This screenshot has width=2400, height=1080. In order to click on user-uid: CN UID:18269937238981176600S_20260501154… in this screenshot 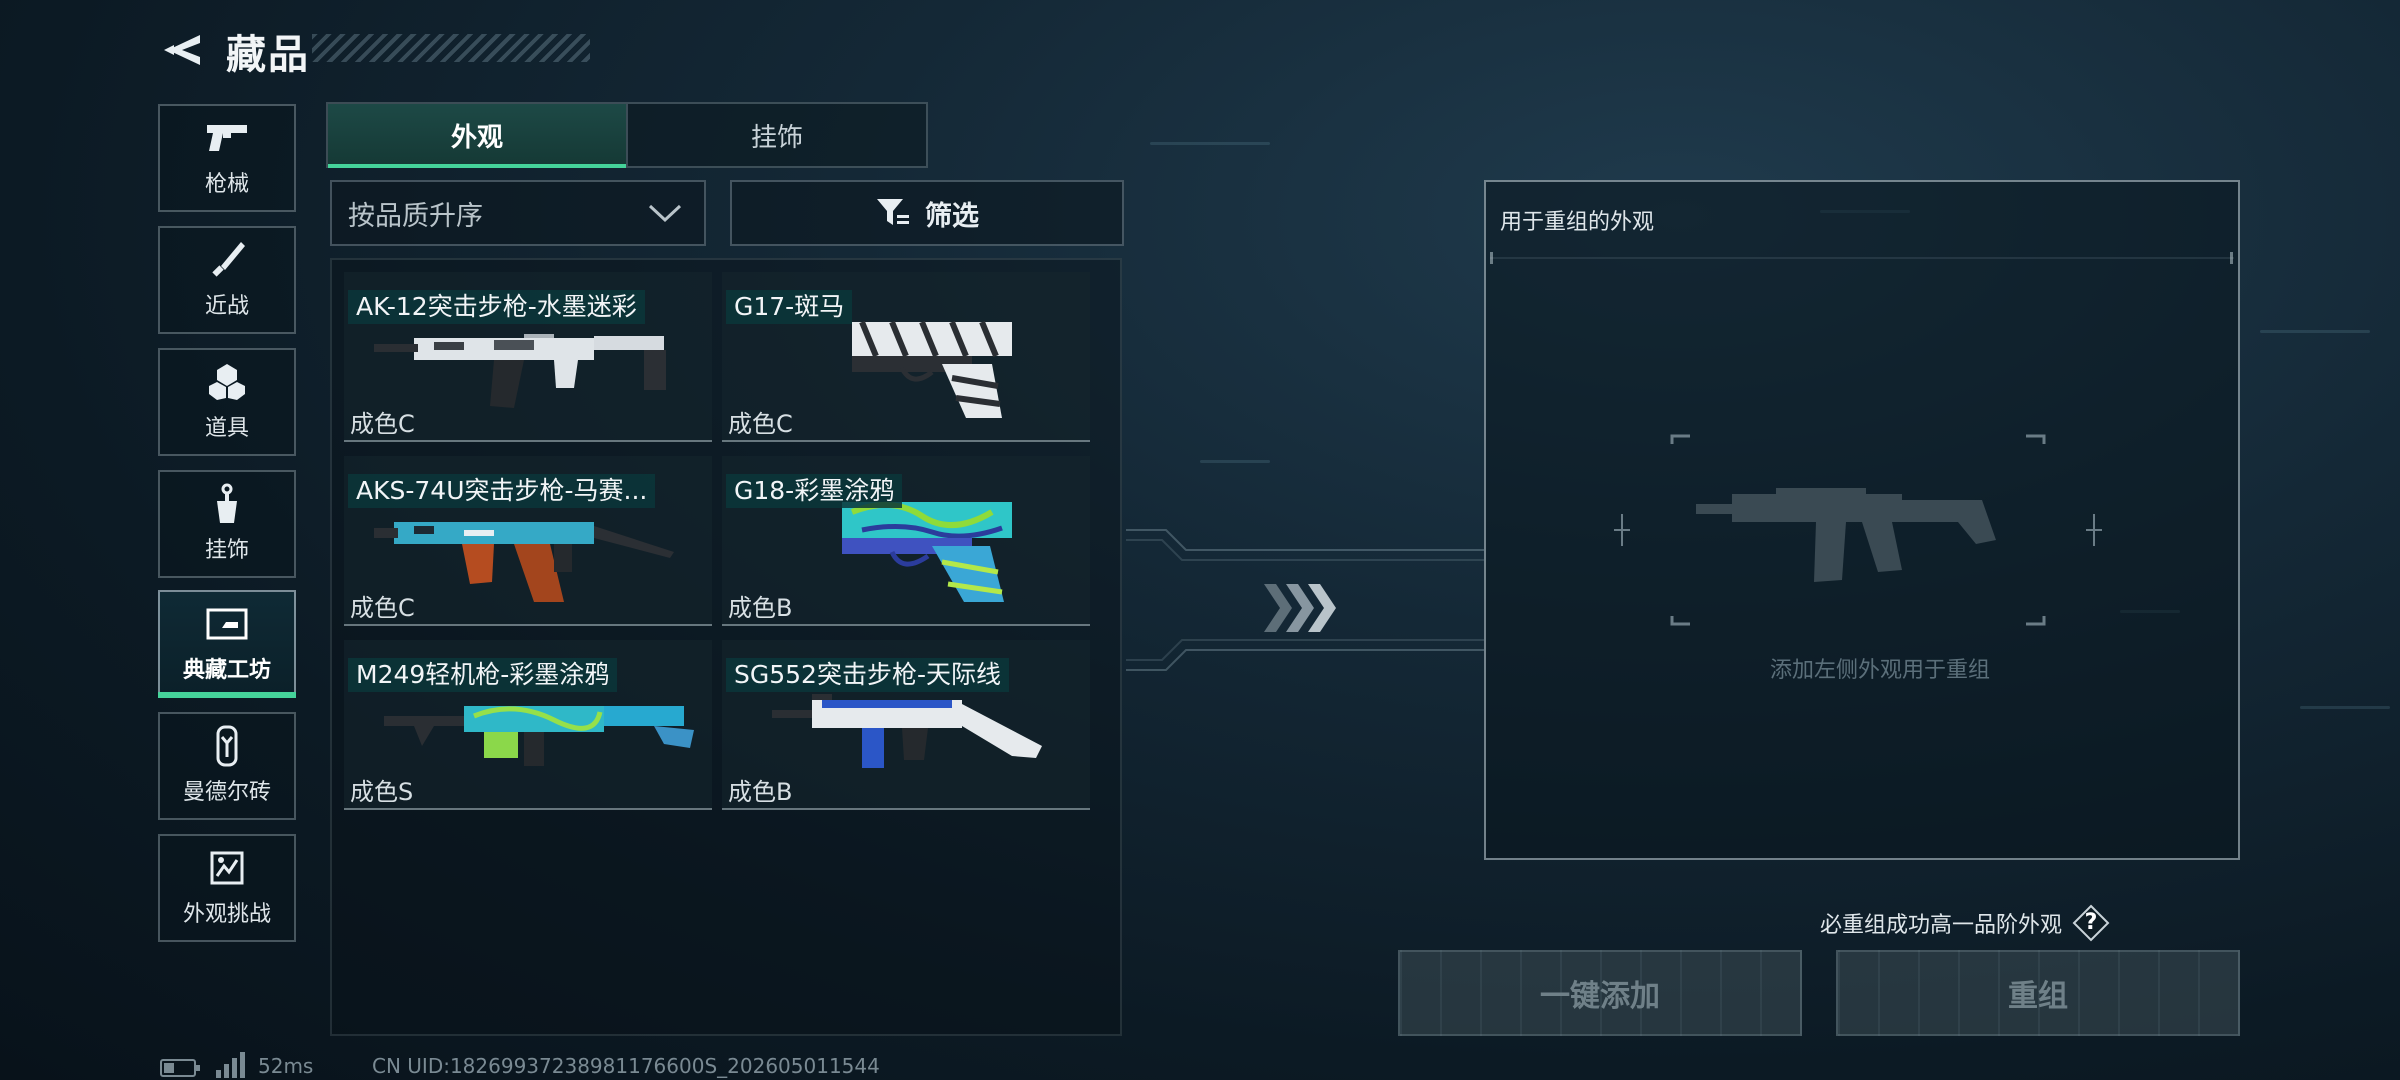, I will do `click(626, 1066)`.